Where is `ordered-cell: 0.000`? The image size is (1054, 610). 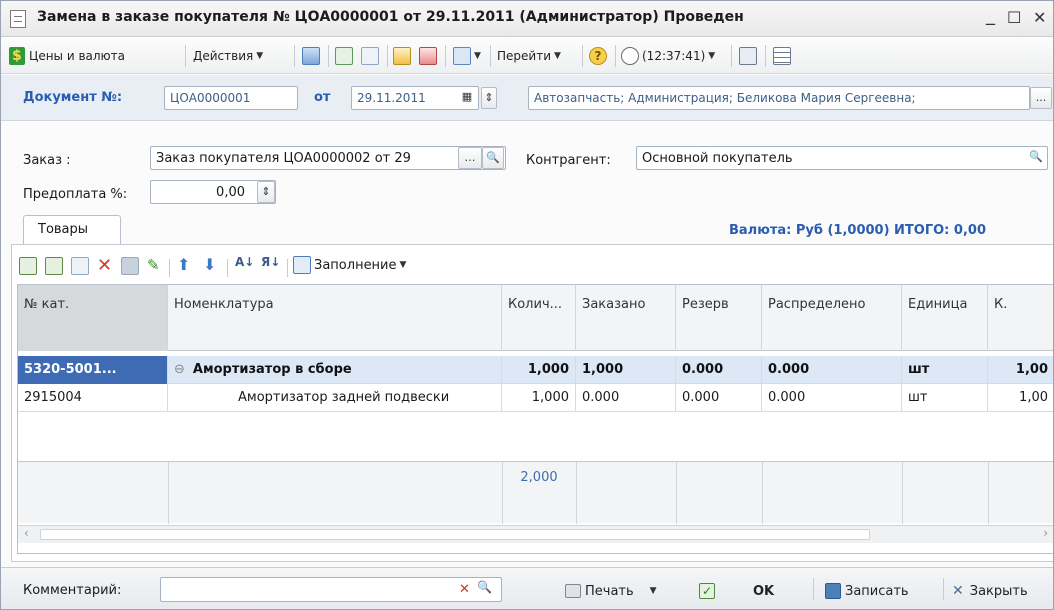 ordered-cell: 0.000 is located at coordinates (626, 398).